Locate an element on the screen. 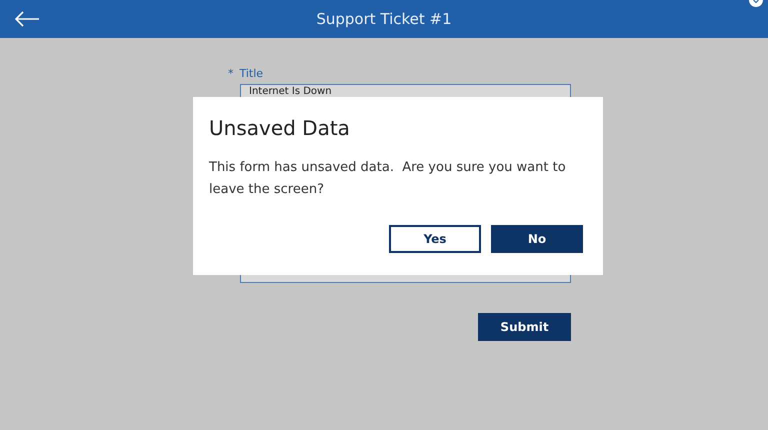  screen-title: Support Ticket #1 is located at coordinates (384, 19).